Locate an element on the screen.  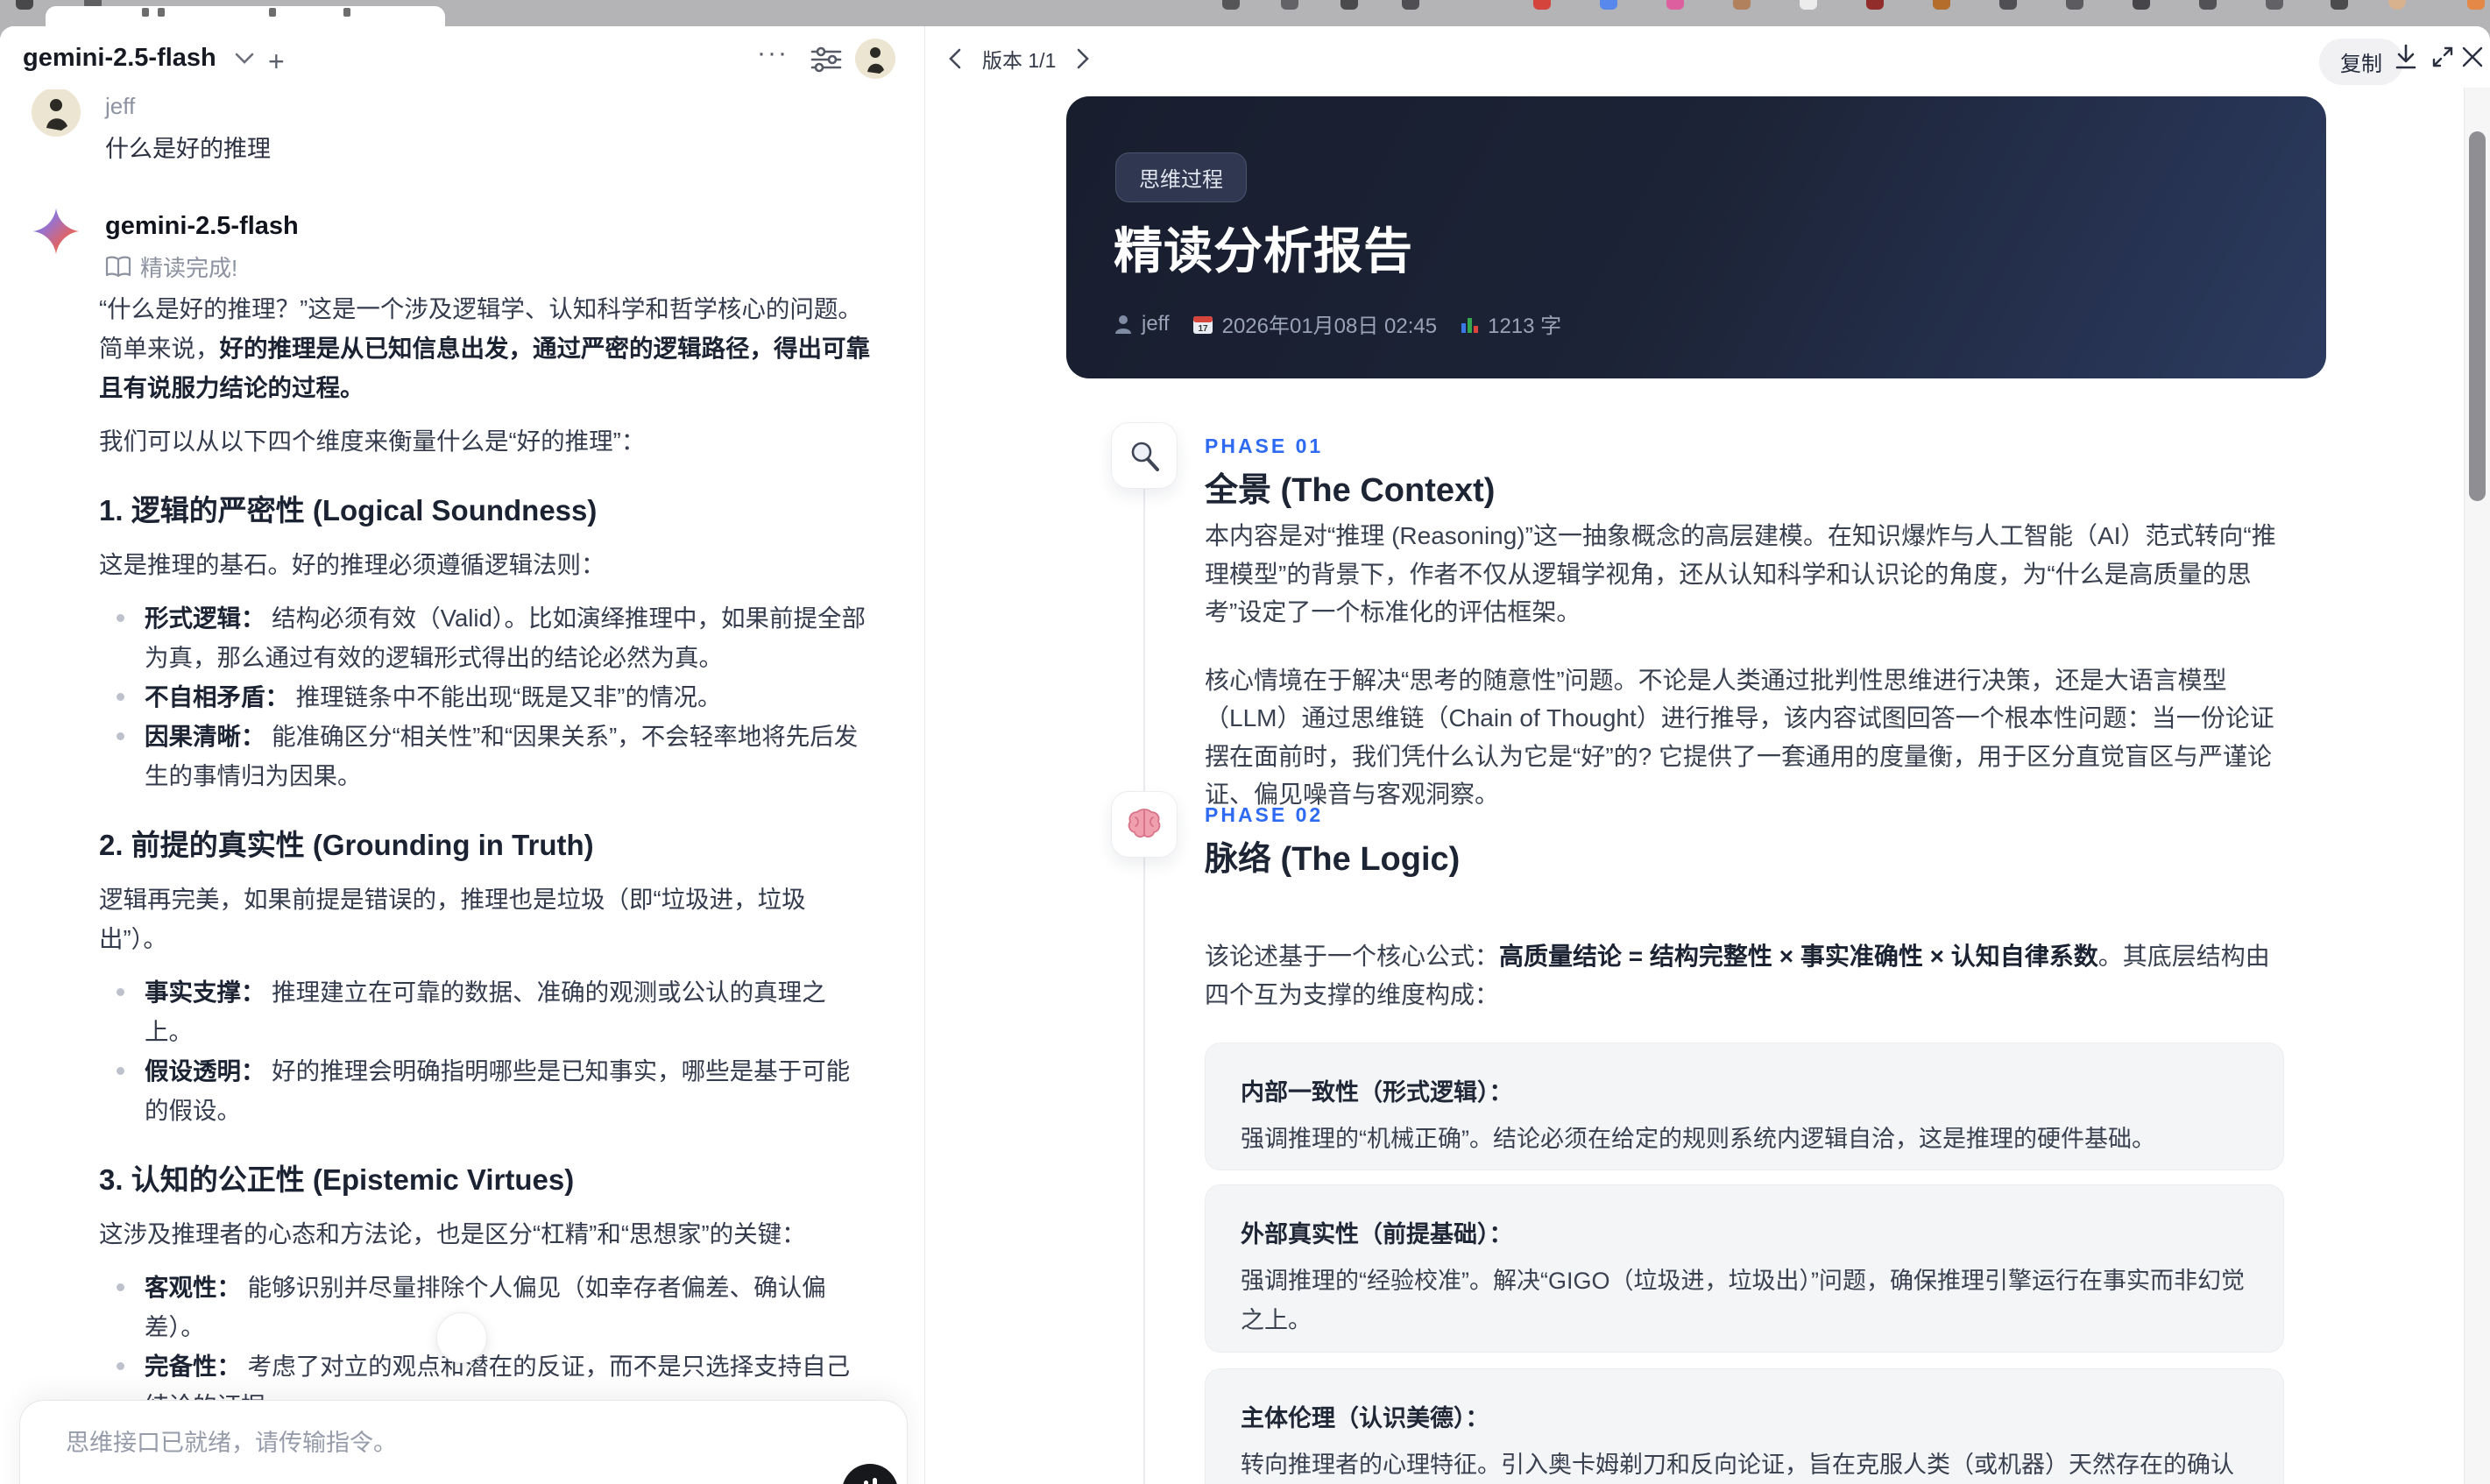
download-icon is located at coordinates (2406, 56).